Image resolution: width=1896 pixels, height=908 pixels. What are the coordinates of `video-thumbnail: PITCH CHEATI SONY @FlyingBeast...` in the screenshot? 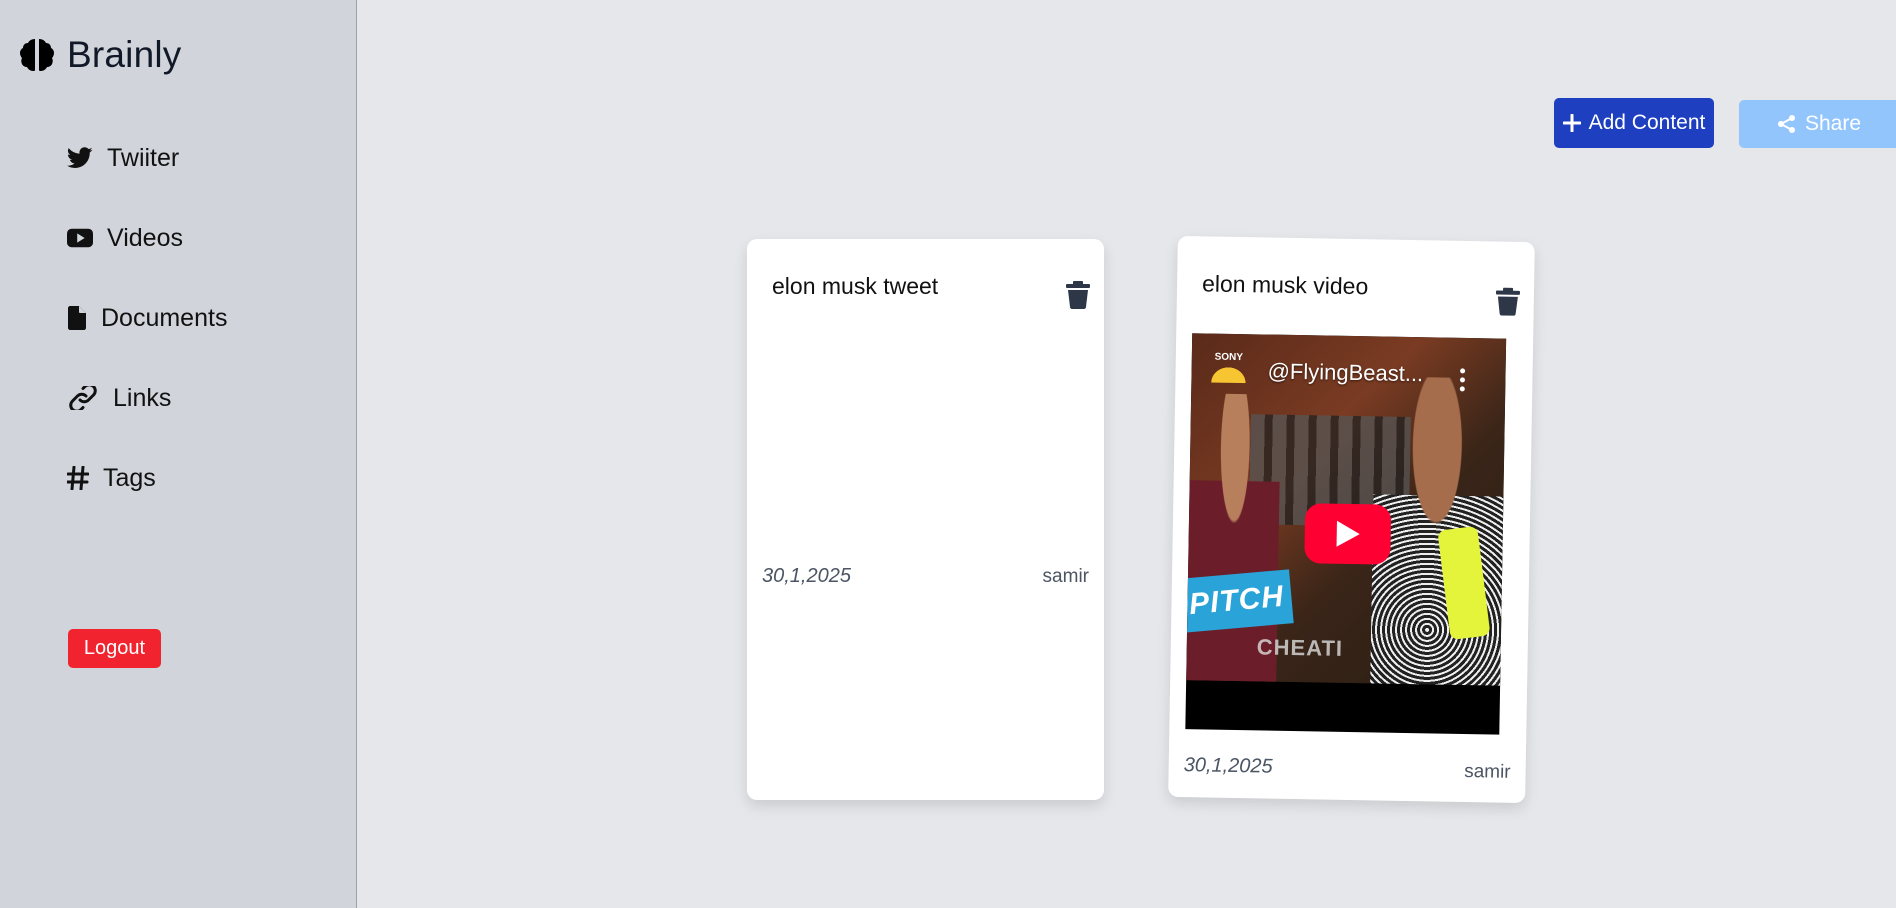 It's located at (1346, 509).